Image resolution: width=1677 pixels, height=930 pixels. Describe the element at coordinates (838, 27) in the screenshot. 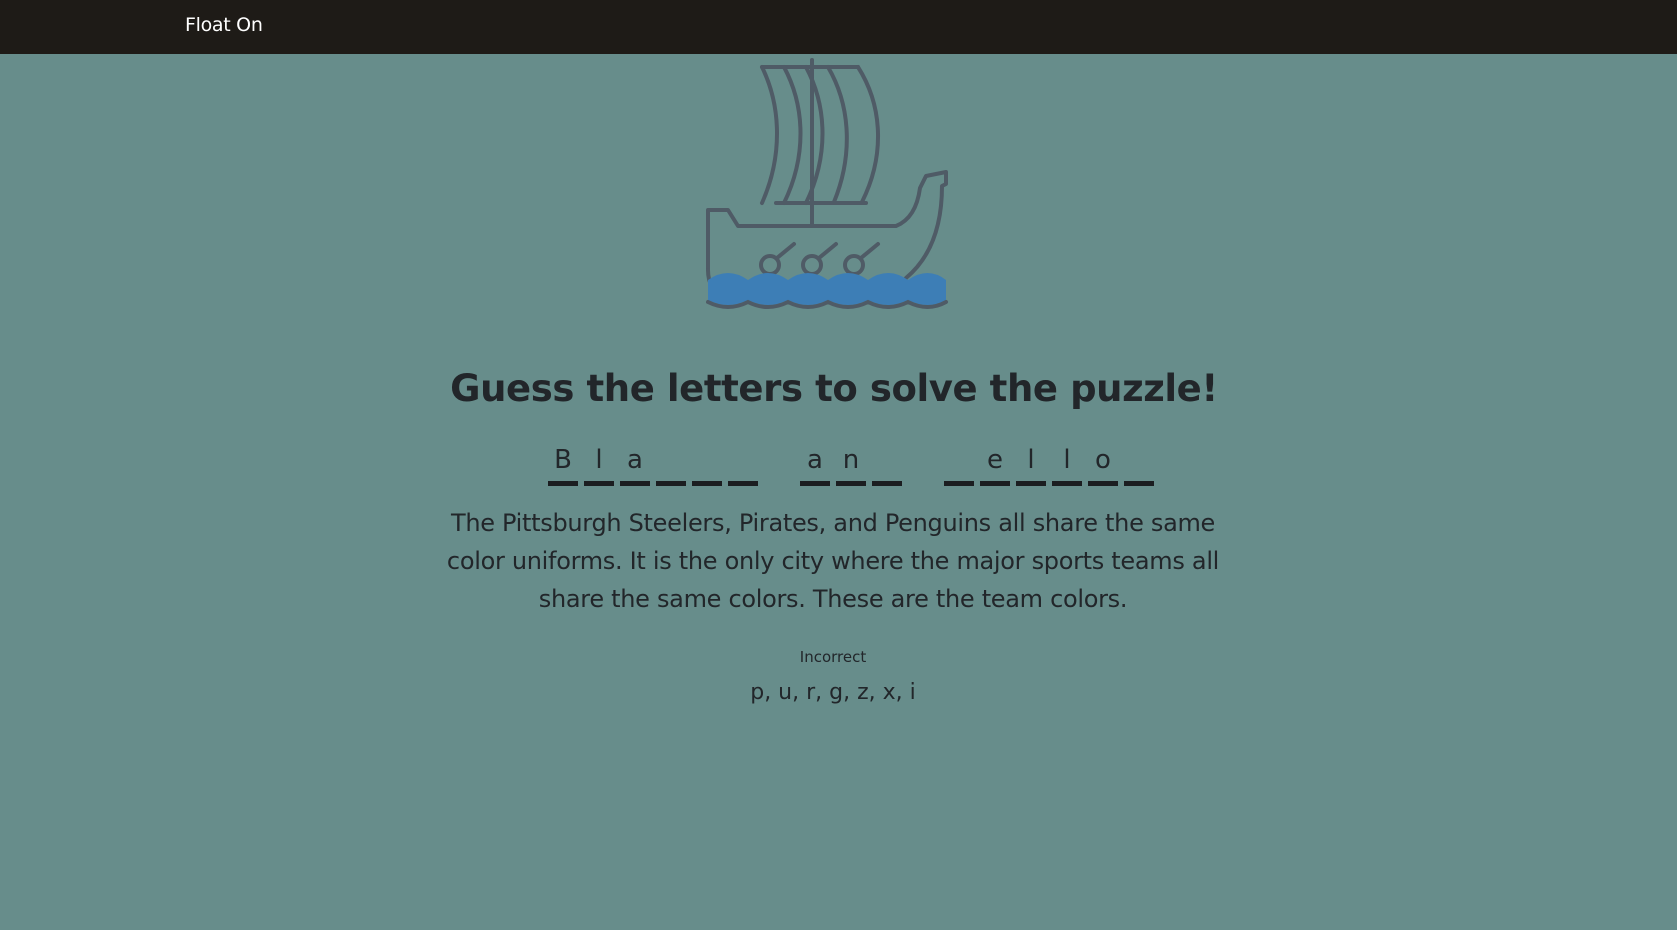

I see `top-navbar: Float On` at that location.